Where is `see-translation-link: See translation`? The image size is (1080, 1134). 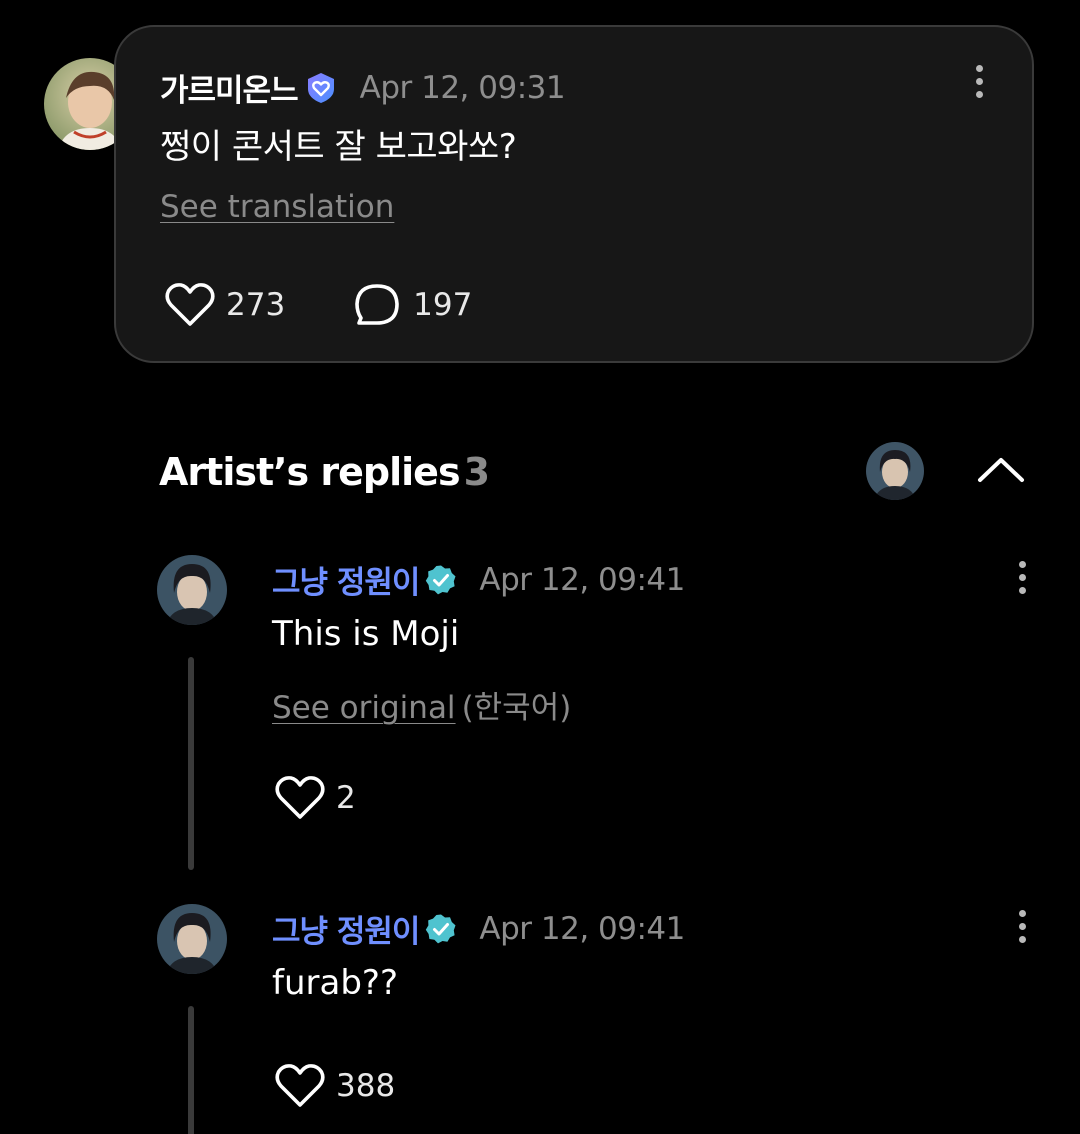 see-translation-link: See translation is located at coordinates (277, 207).